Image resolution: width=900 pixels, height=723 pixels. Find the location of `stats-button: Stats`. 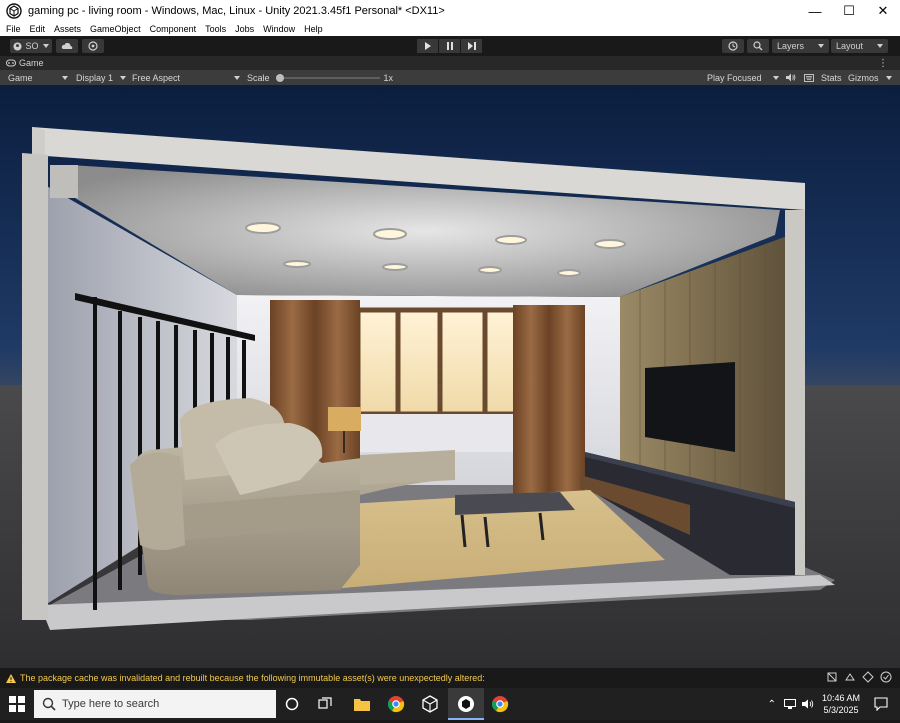

stats-button: Stats is located at coordinates (831, 77).